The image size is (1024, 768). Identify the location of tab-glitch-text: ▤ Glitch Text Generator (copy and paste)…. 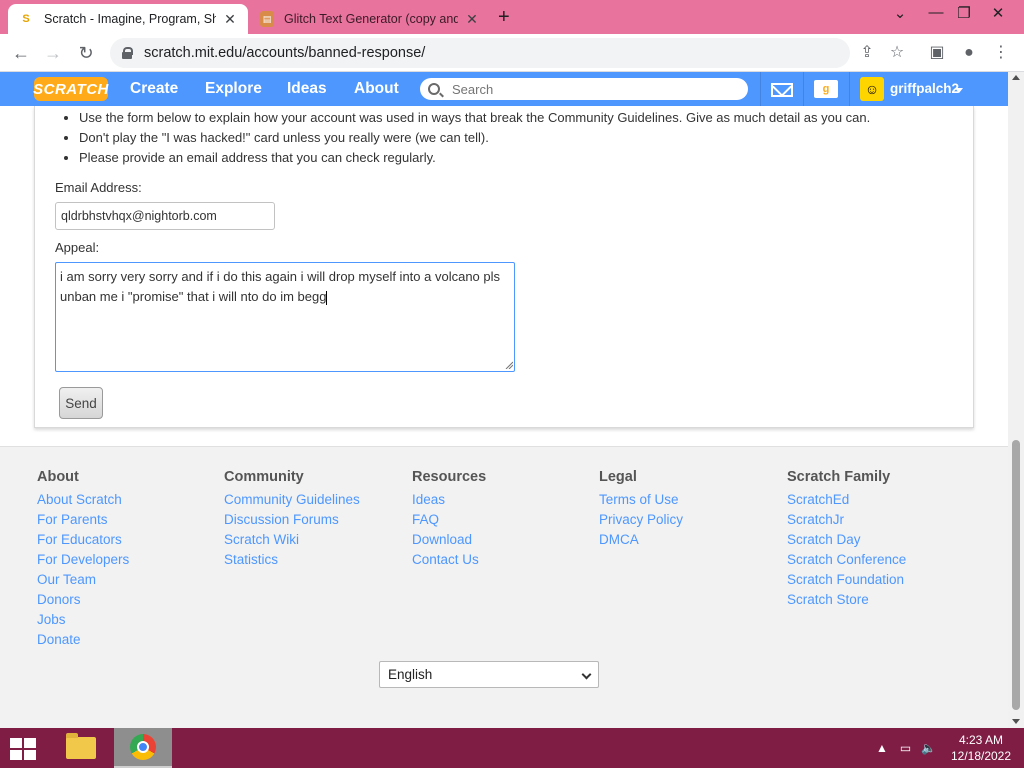
(370, 19).